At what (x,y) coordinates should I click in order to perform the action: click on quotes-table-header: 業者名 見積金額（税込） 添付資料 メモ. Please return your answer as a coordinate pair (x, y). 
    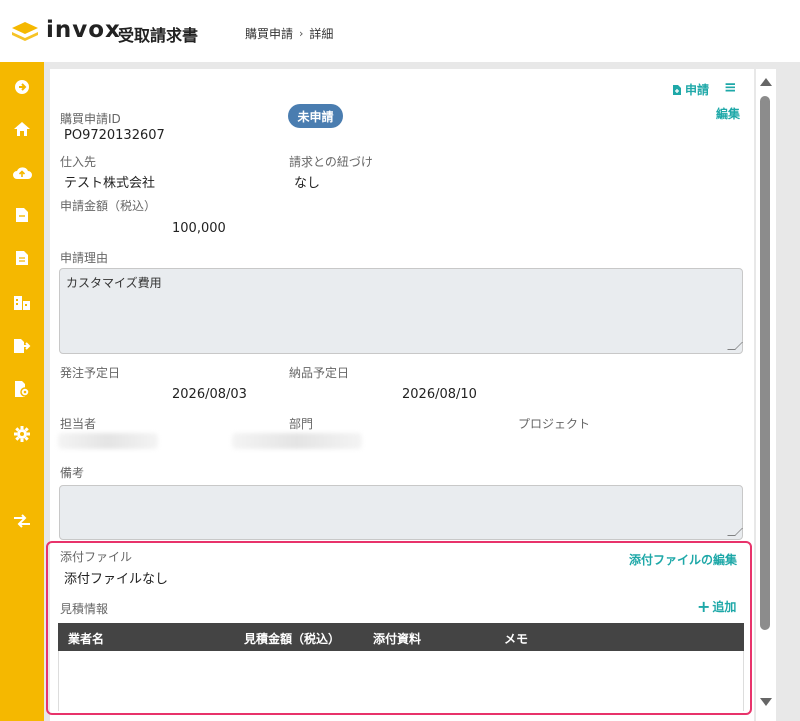
    Looking at the image, I should click on (401, 637).